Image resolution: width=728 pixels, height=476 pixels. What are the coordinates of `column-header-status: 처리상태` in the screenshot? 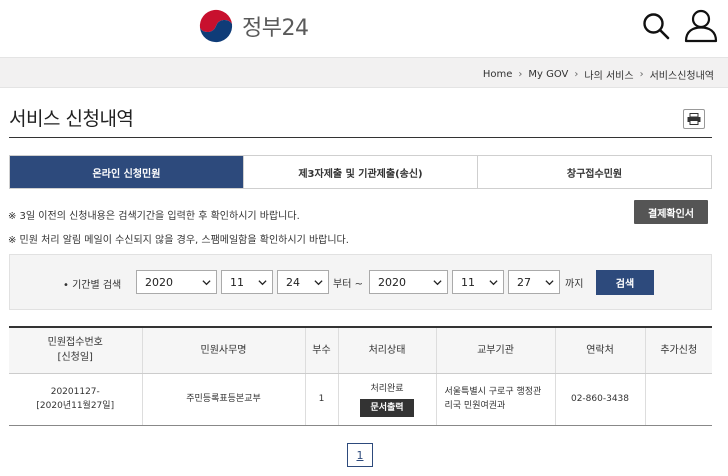 It's located at (387, 350).